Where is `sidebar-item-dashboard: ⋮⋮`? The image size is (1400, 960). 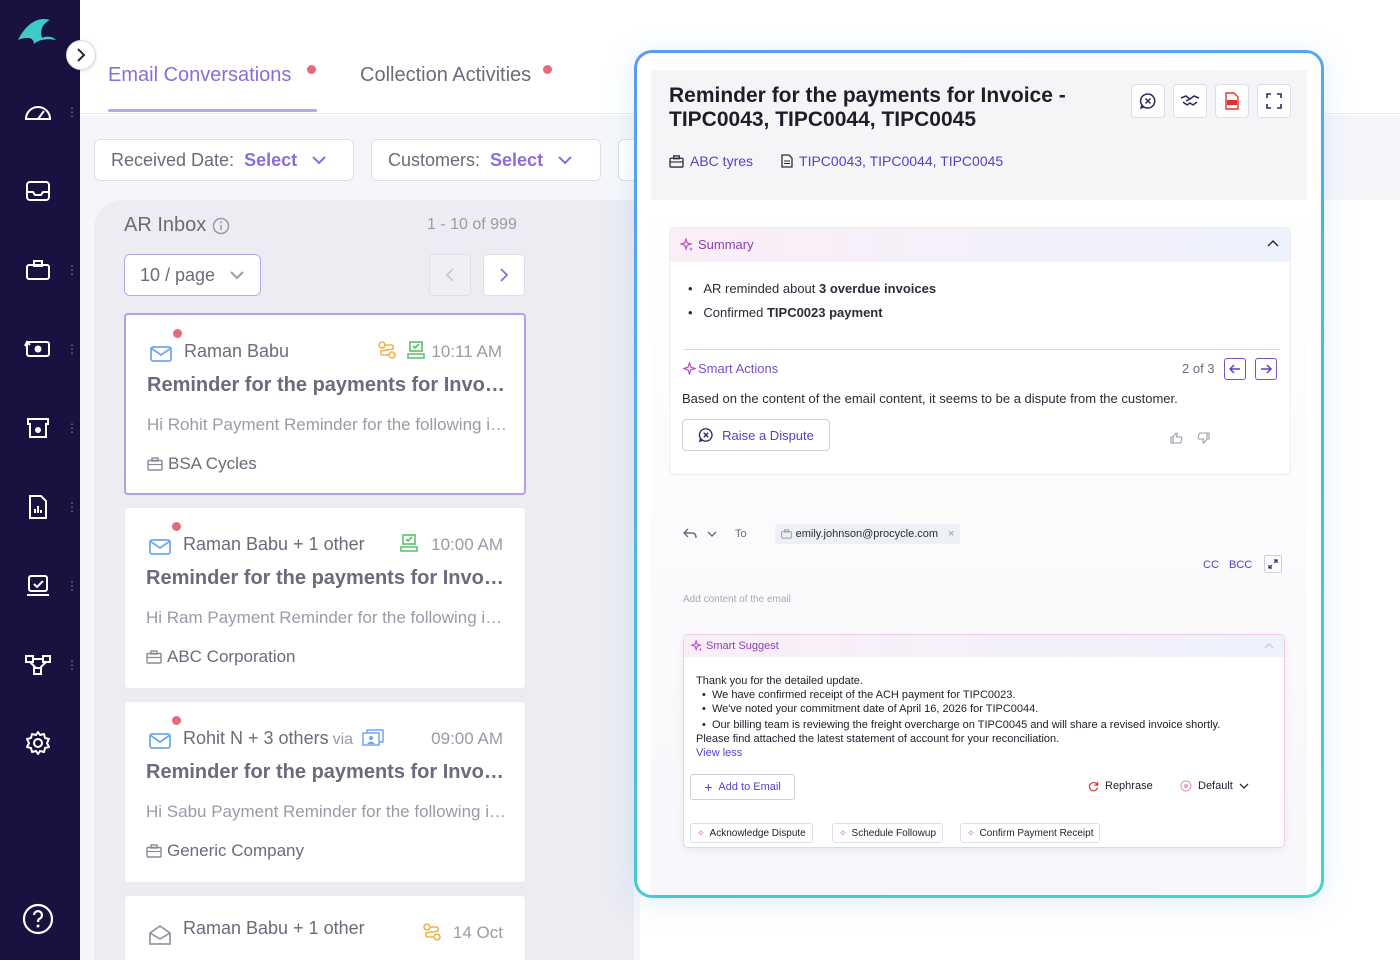 sidebar-item-dashboard: ⋮⋮ is located at coordinates (45, 112).